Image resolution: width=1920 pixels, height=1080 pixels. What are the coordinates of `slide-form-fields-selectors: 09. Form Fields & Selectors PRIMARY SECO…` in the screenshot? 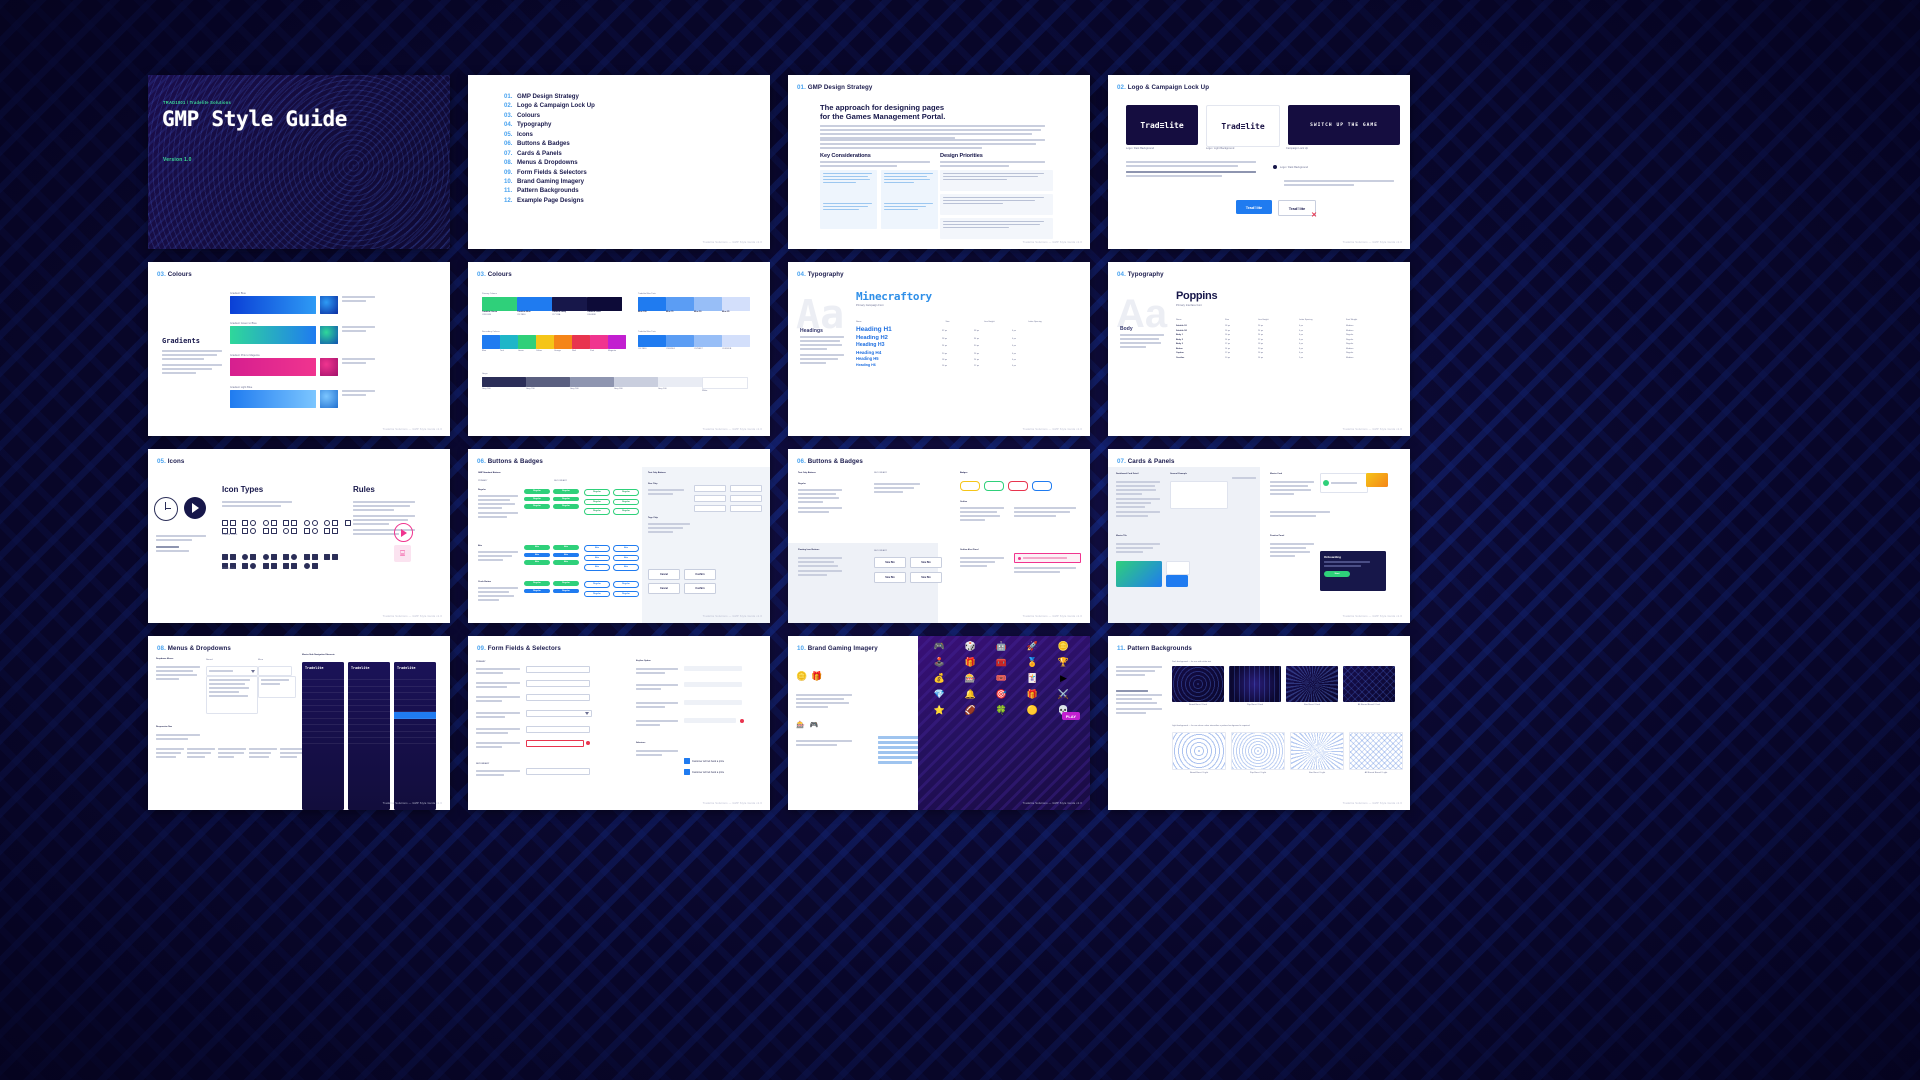 It's located at (619, 723).